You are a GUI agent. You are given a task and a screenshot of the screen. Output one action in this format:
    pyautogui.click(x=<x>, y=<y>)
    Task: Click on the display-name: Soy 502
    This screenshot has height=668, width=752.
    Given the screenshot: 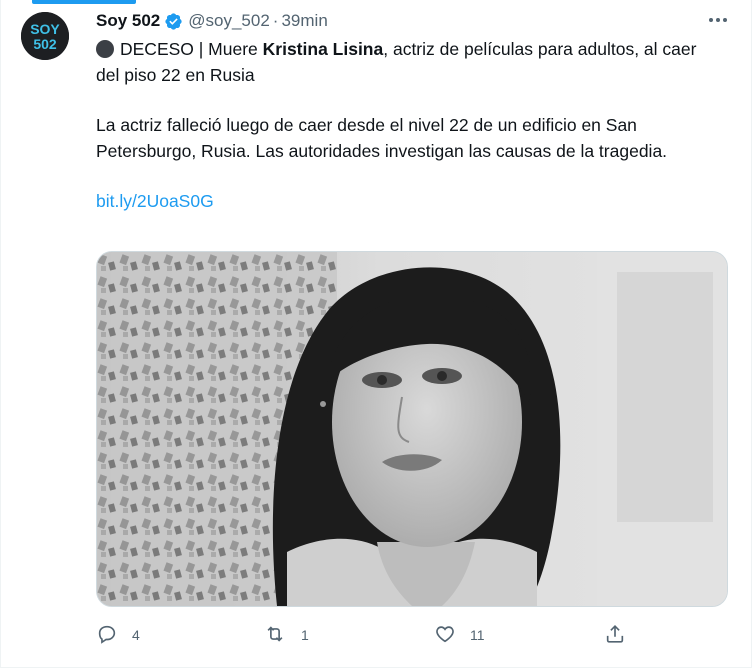 What is the action you would take?
    pyautogui.click(x=128, y=21)
    